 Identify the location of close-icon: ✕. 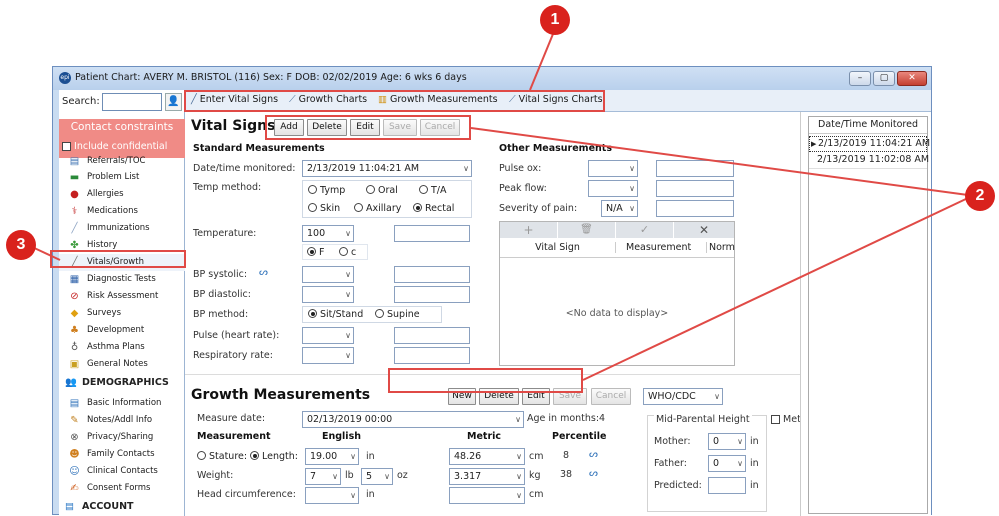
(704, 230).